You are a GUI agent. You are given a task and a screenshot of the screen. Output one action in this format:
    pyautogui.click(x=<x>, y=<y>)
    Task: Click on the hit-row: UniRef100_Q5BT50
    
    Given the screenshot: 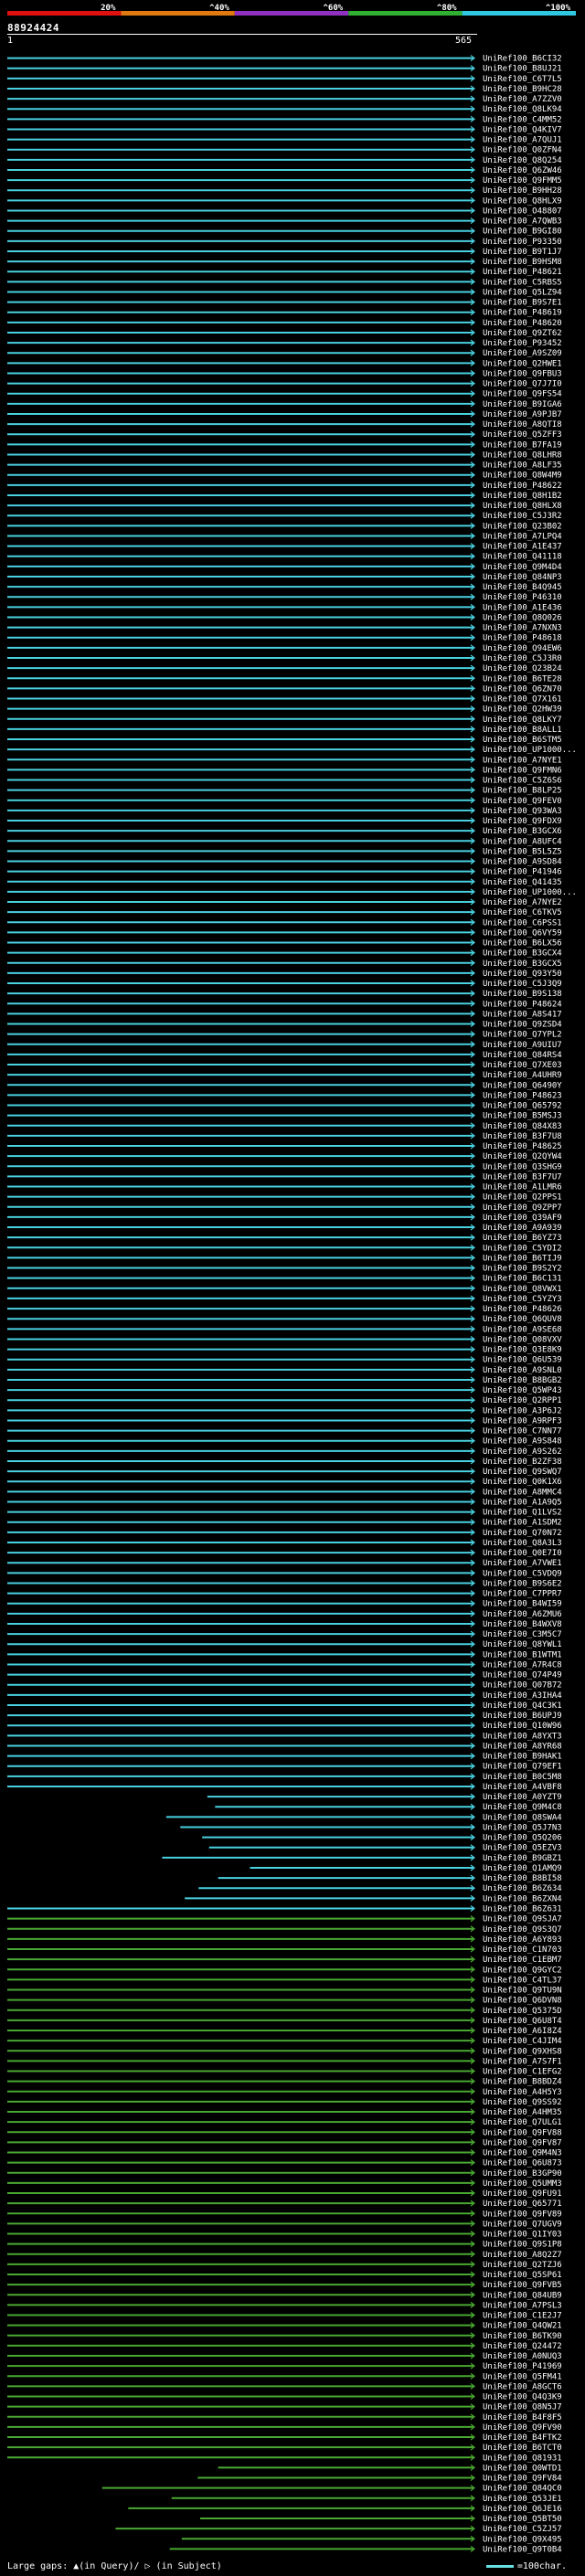 What is the action you would take?
    pyautogui.click(x=381, y=2519)
    